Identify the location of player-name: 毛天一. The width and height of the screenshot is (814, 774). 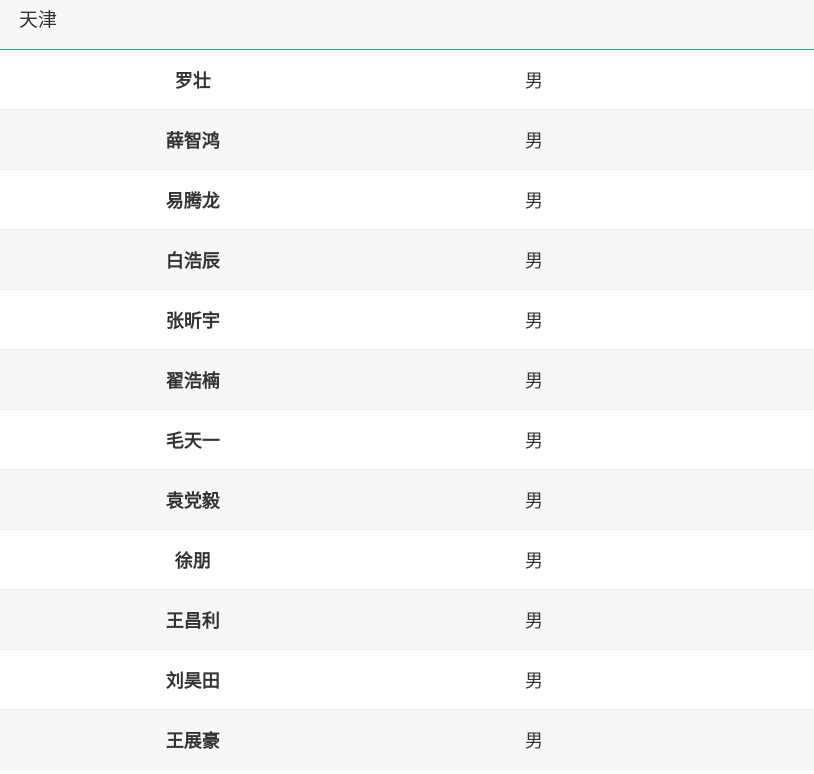
(193, 441).